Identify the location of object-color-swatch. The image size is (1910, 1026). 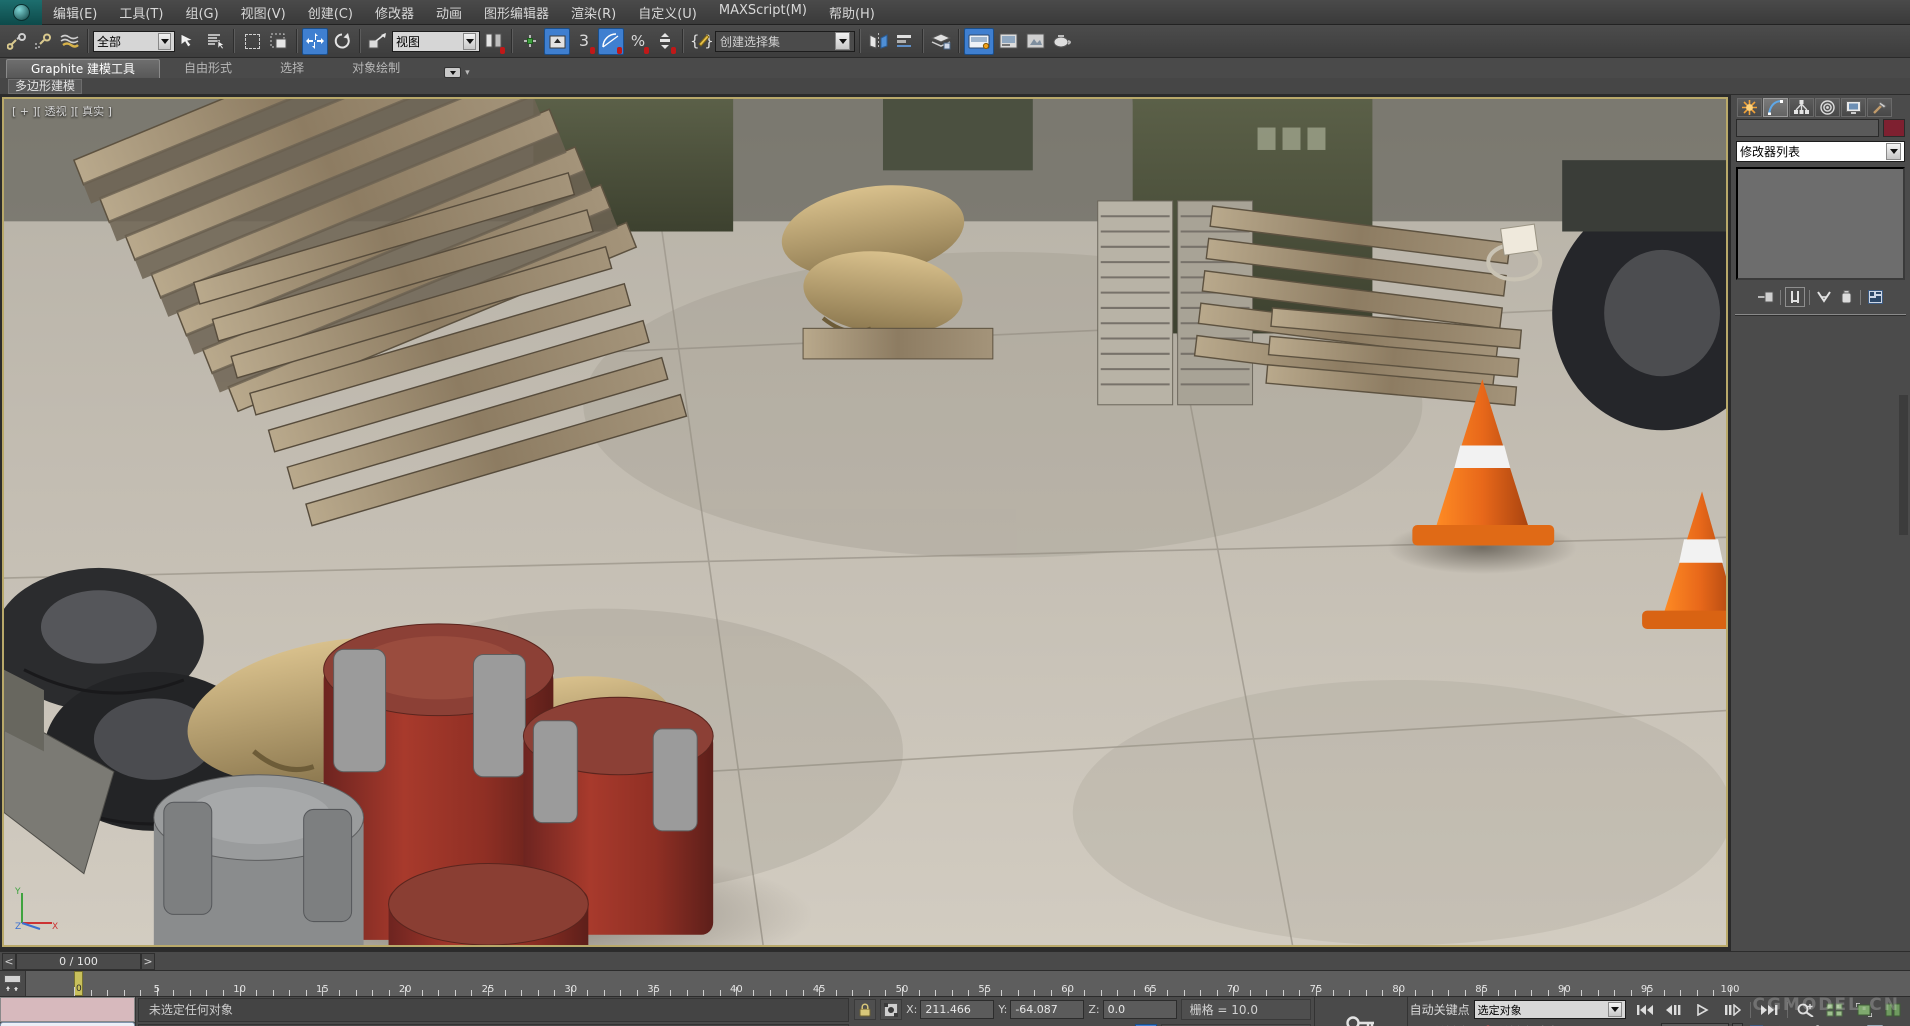
(1894, 128).